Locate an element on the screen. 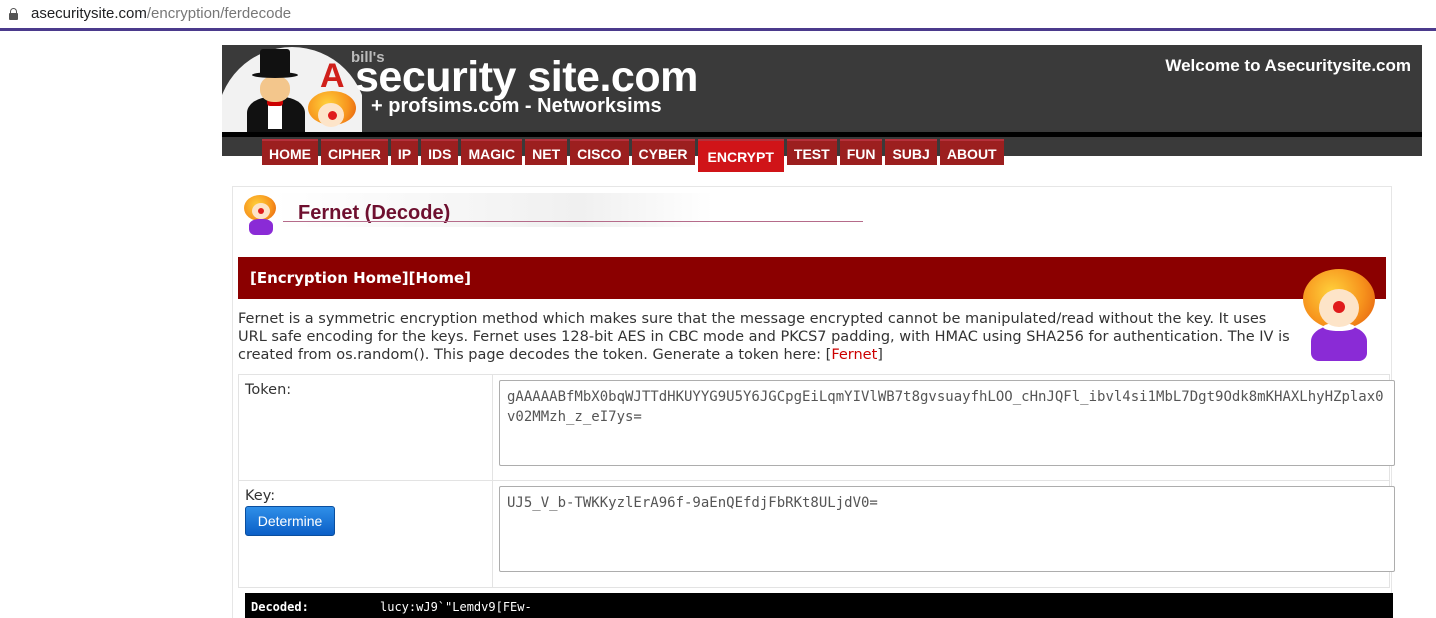  title-underline is located at coordinates (573, 221).